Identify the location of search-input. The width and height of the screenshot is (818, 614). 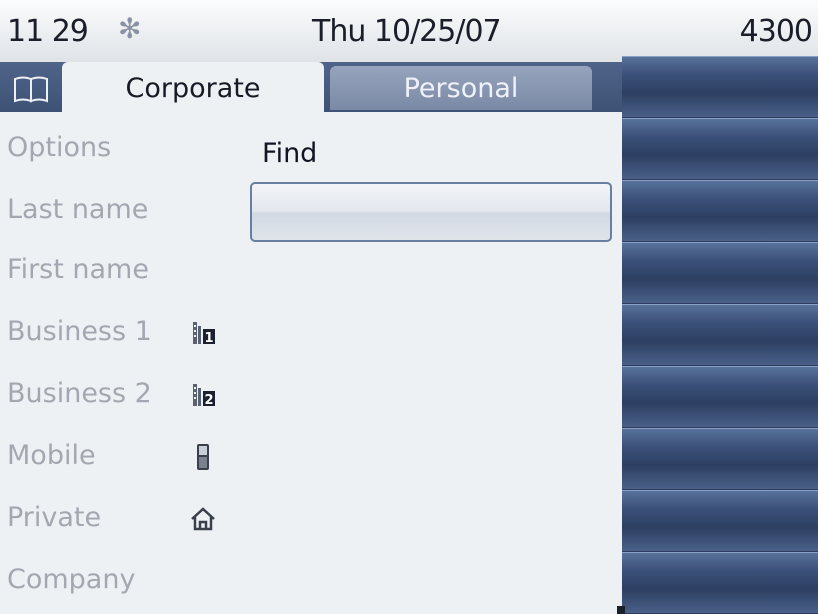
(431, 212).